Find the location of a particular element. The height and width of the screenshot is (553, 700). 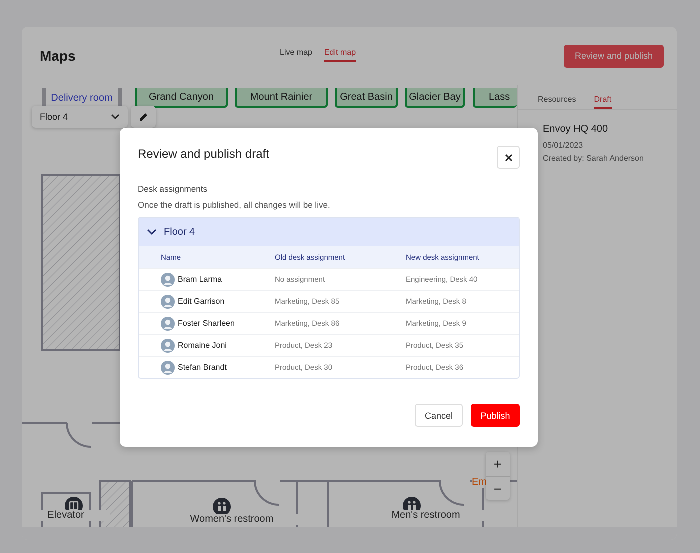

draft-author: Created by: Sarah Anderson is located at coordinates (593, 158).